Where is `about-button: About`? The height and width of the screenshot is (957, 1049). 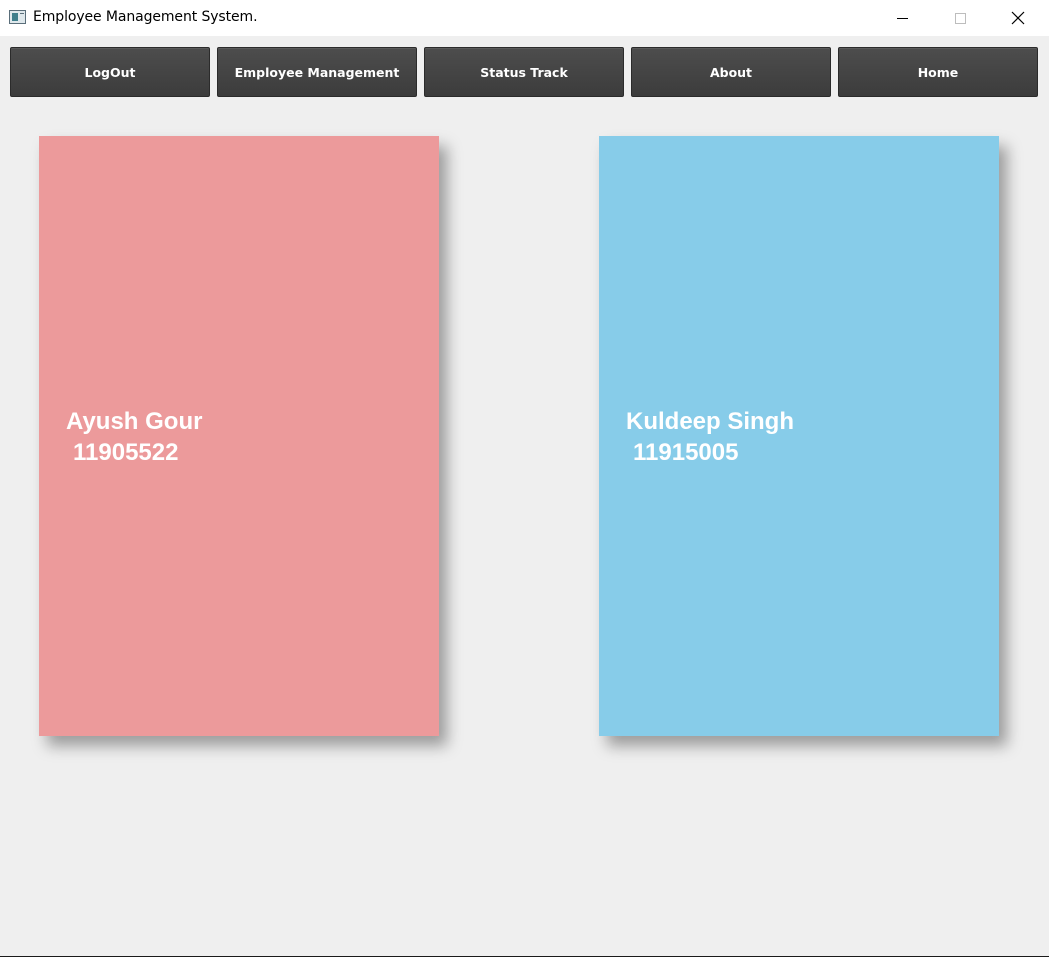
about-button: About is located at coordinates (731, 72).